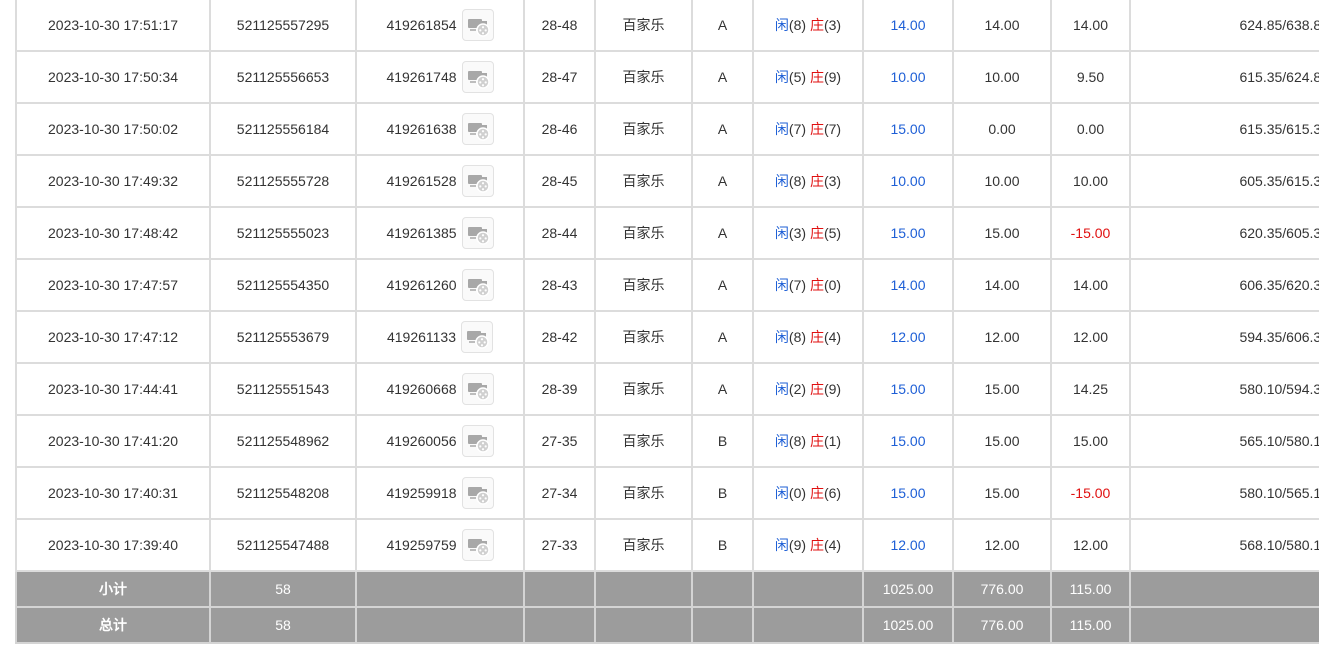 Image resolution: width=1319 pixels, height=659 pixels. What do you see at coordinates (283, 26) in the screenshot?
I see `bet-number-cell: 521125557295` at bounding box center [283, 26].